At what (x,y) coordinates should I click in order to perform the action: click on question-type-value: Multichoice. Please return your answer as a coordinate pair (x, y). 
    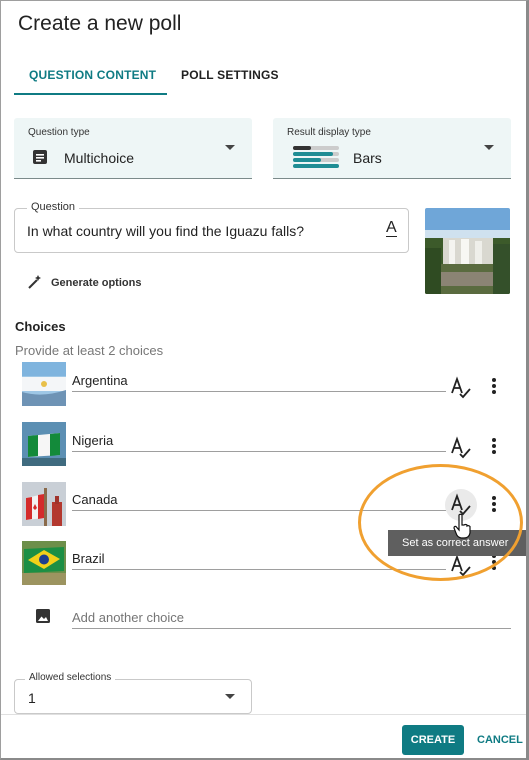
    Looking at the image, I should click on (99, 158).